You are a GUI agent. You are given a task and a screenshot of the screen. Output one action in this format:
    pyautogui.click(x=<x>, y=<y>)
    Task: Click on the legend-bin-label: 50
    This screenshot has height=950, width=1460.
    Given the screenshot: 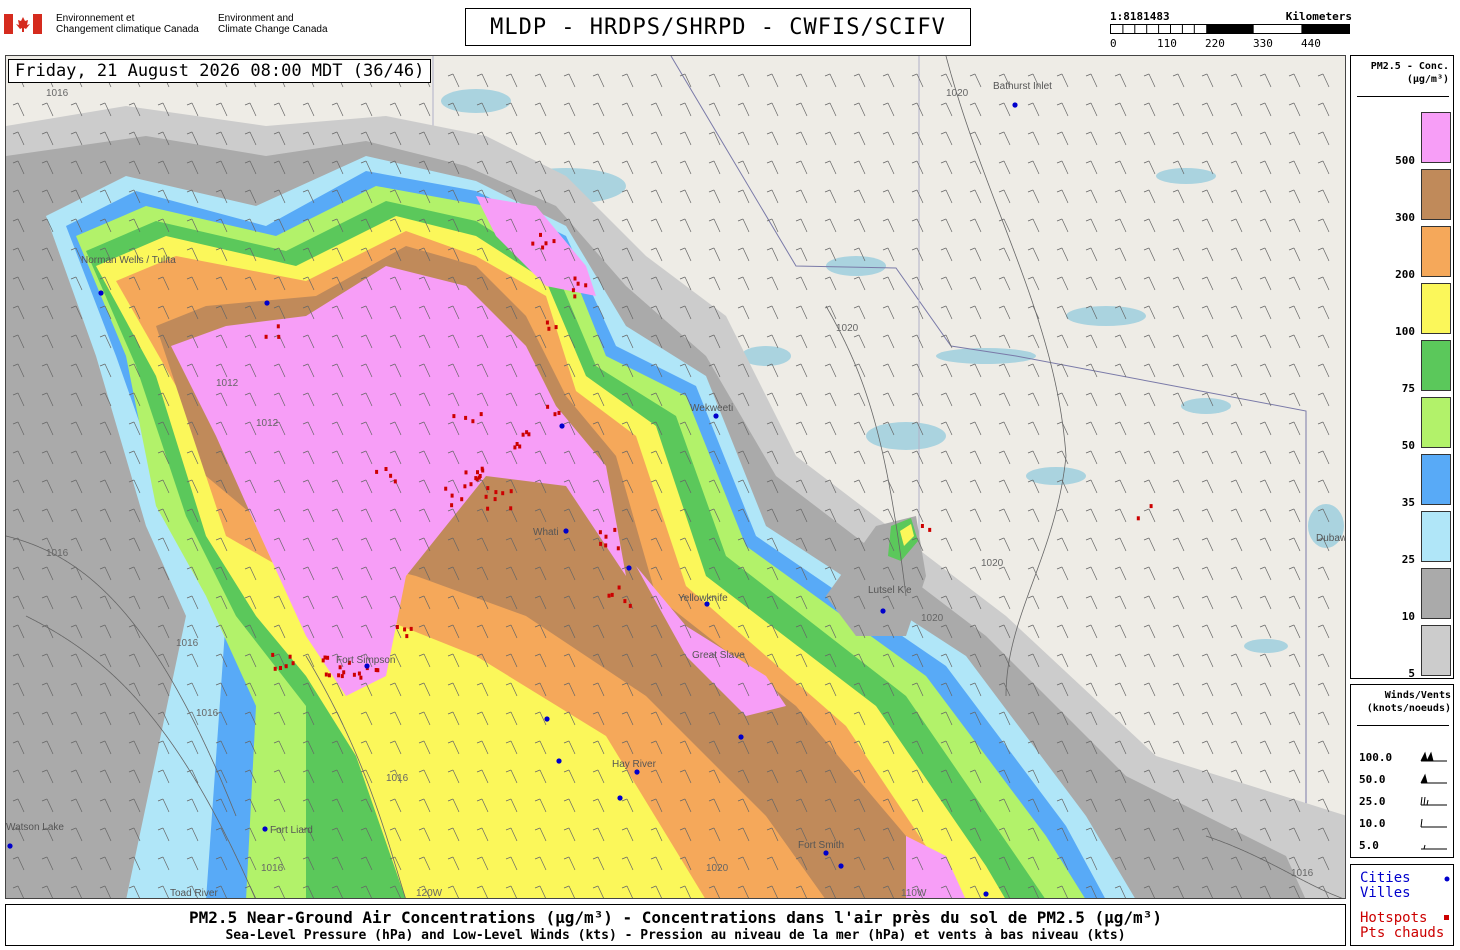 What is the action you would take?
    pyautogui.click(x=1408, y=445)
    